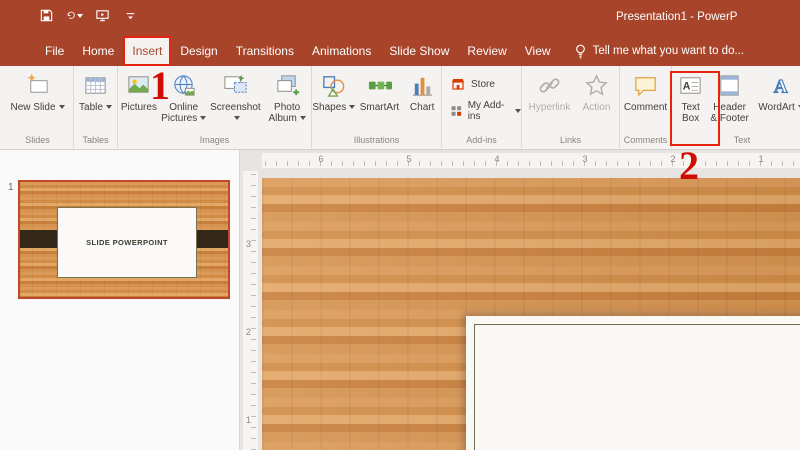 The height and width of the screenshot is (450, 800). I want to click on group-name-illustrations: Illustrations, so click(376, 140).